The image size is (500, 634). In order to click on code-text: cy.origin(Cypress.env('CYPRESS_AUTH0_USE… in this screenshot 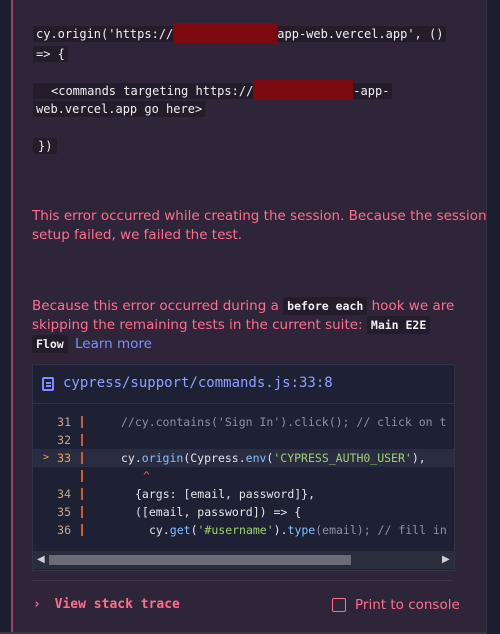, I will do `click(273, 458)`.